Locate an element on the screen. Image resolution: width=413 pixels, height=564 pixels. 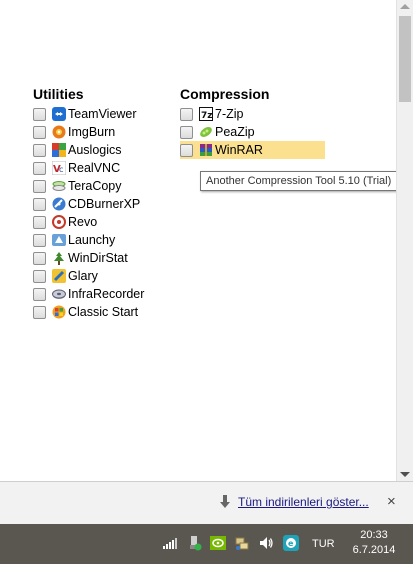
app-item-7zip: 7z 7-Zip is located at coordinates (252, 114).